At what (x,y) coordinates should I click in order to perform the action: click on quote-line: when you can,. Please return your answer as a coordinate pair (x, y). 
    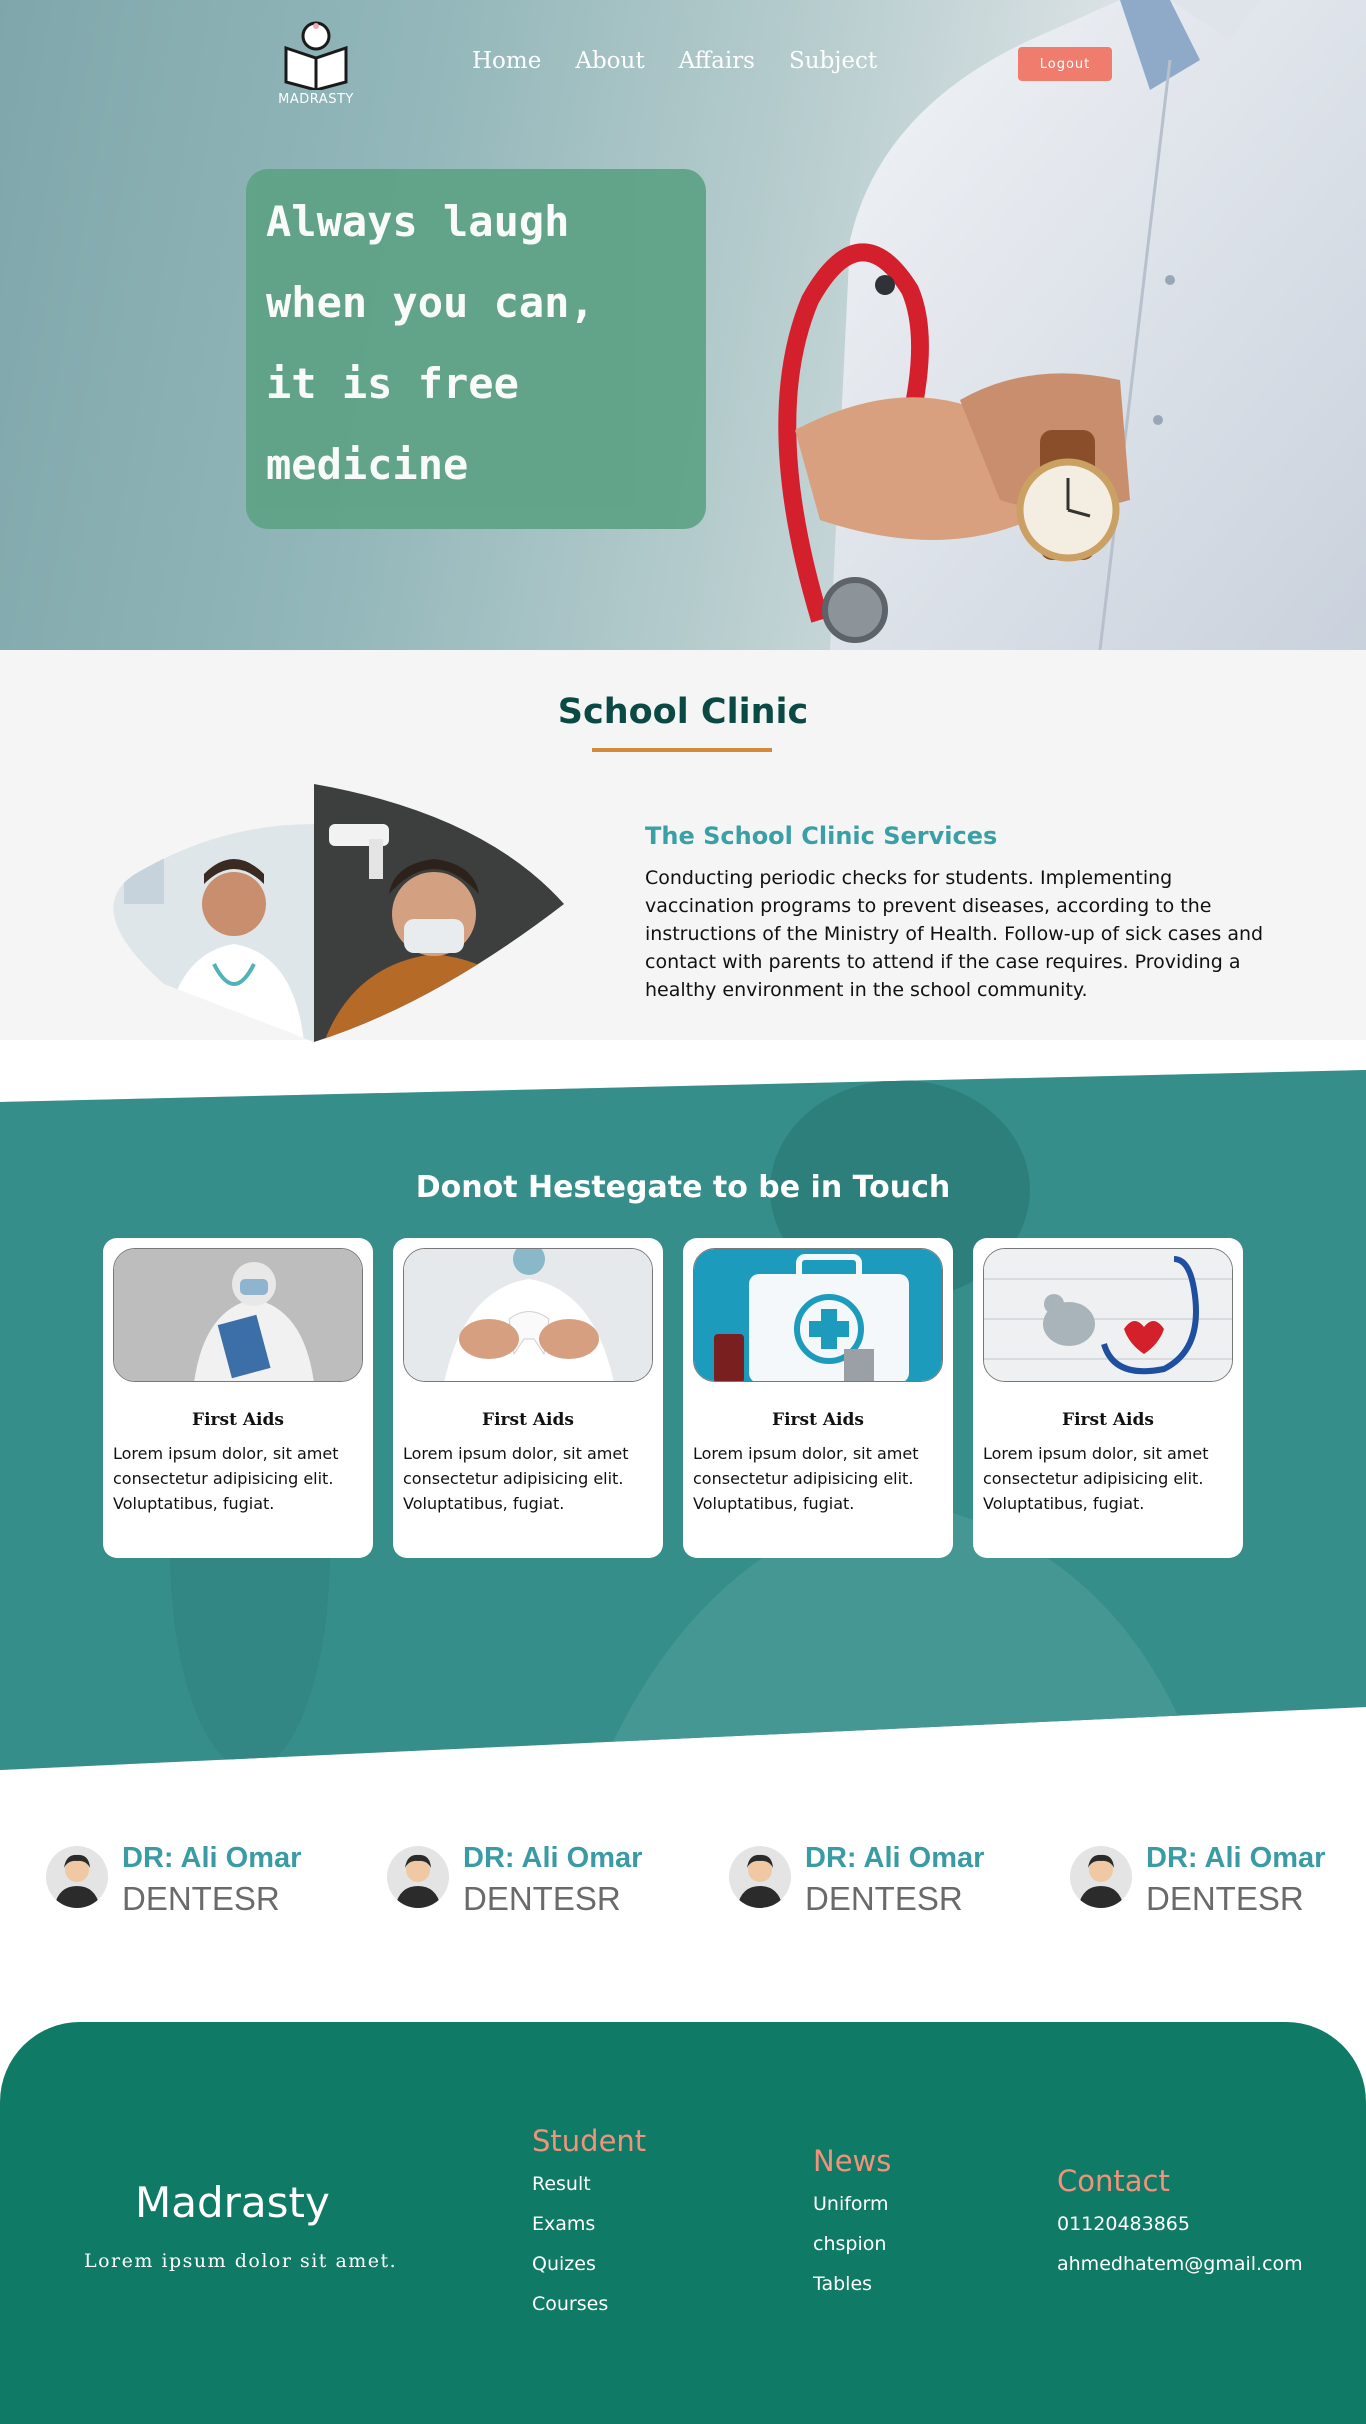
    Looking at the image, I should click on (430, 302).